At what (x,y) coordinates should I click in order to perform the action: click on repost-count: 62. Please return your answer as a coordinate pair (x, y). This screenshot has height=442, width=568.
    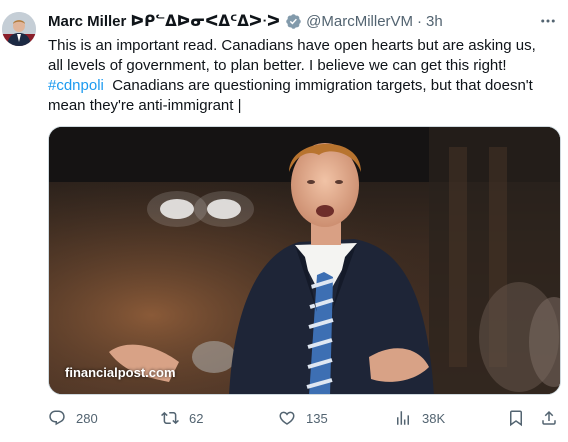
    Looking at the image, I should click on (196, 418).